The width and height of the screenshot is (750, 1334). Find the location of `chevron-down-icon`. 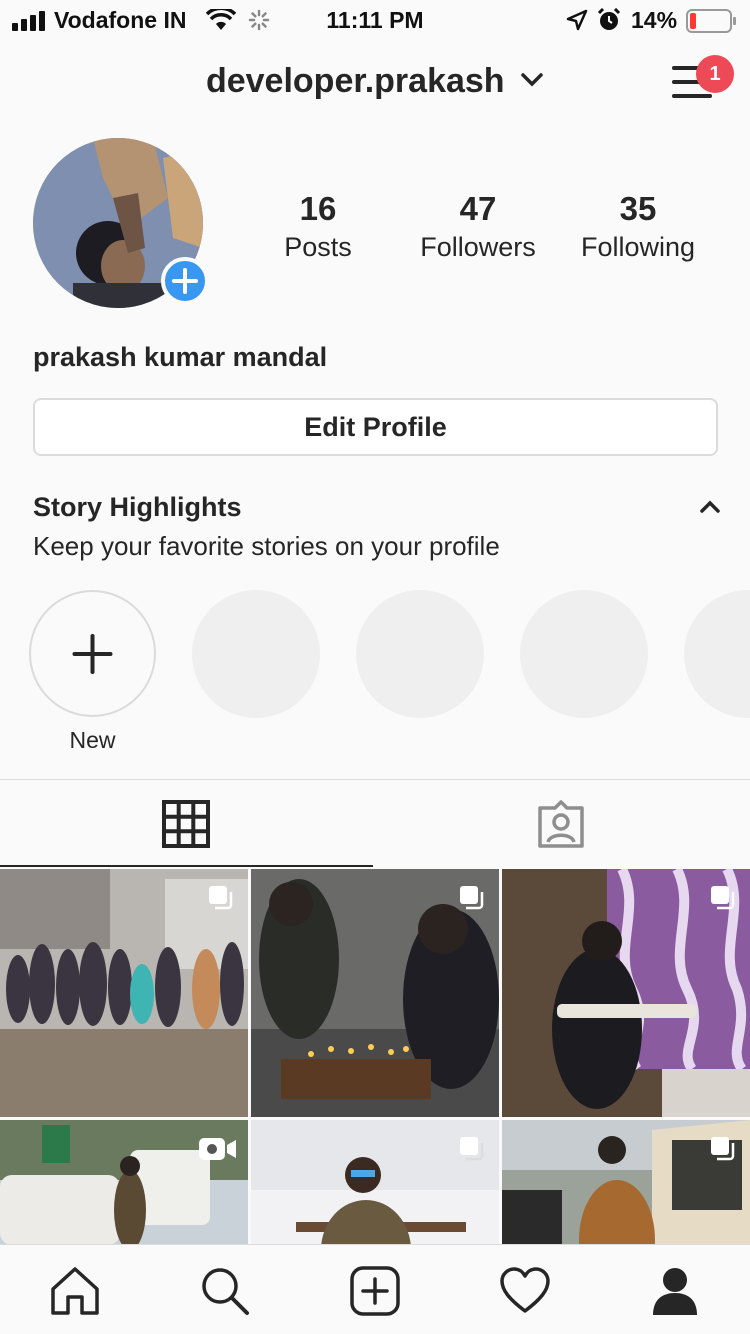

chevron-down-icon is located at coordinates (532, 80).